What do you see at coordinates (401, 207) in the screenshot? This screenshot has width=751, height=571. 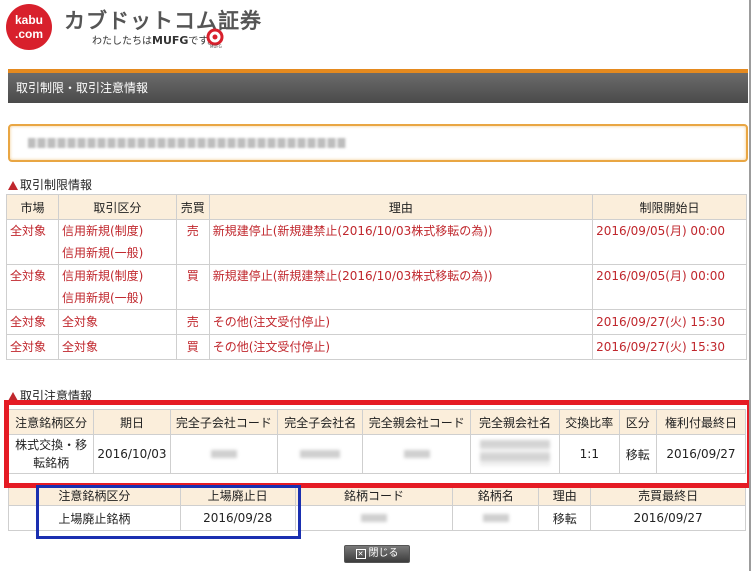 I see `col-reason: 理由` at bounding box center [401, 207].